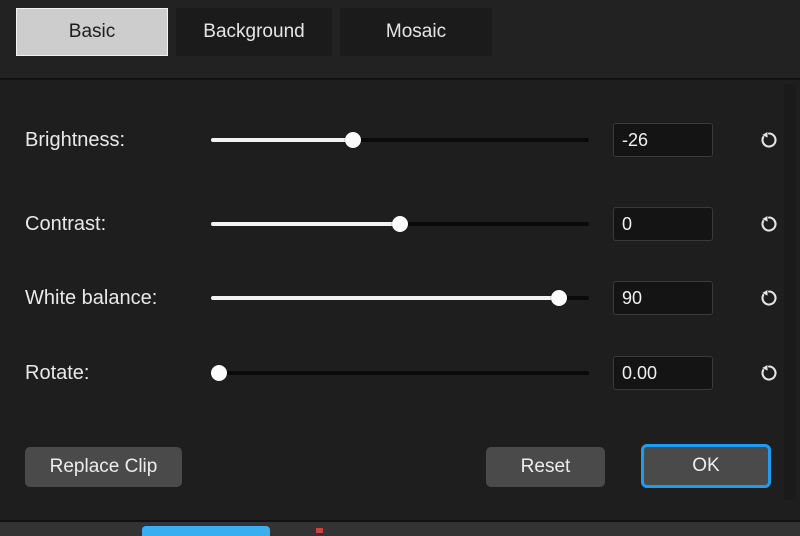 This screenshot has width=800, height=536. I want to click on tab-mosaic: Mosaic, so click(416, 32).